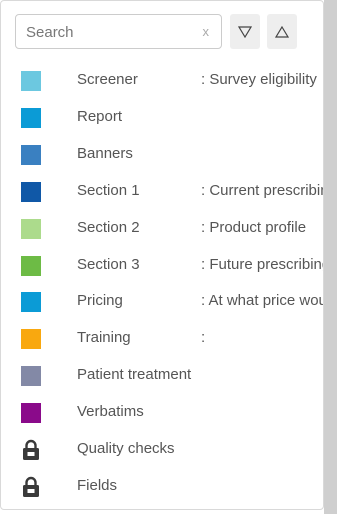  What do you see at coordinates (108, 227) in the screenshot?
I see `item-label: Section 2` at bounding box center [108, 227].